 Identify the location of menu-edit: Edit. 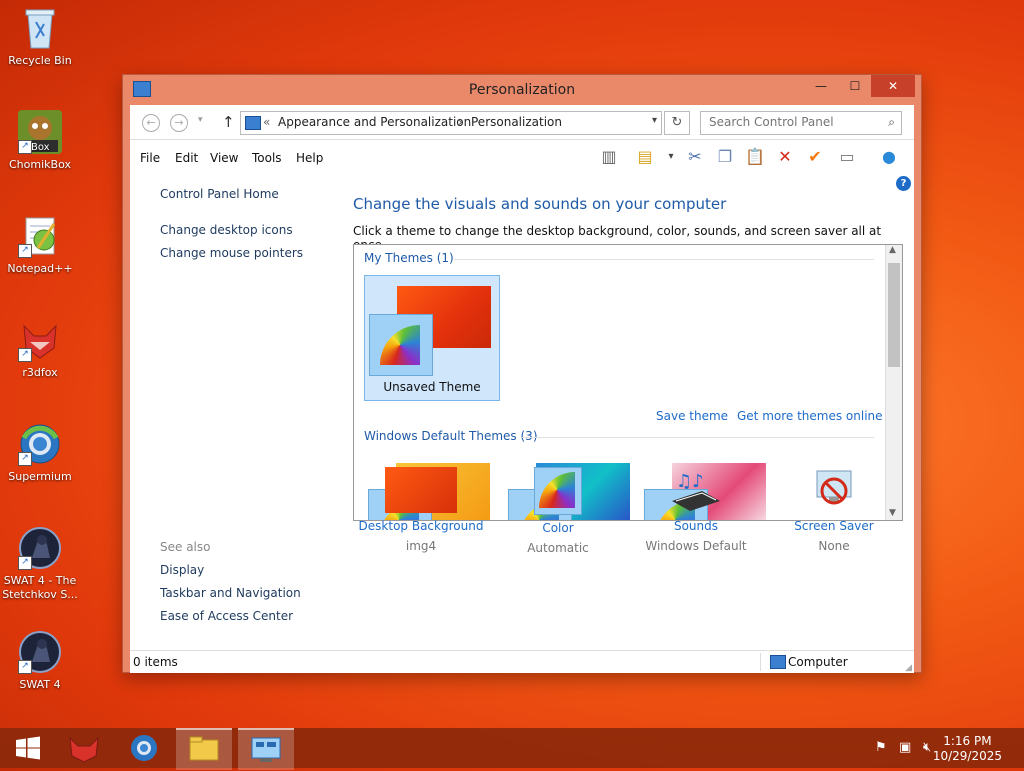
(186, 158).